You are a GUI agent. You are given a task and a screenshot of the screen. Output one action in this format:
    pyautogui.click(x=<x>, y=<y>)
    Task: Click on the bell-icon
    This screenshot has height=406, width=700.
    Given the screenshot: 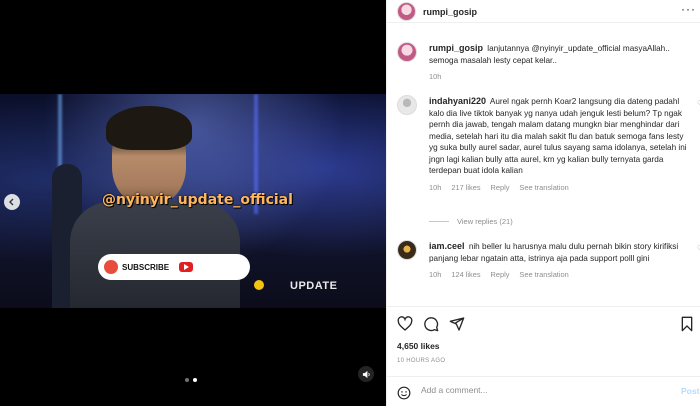 What is the action you would take?
    pyautogui.click(x=111, y=267)
    